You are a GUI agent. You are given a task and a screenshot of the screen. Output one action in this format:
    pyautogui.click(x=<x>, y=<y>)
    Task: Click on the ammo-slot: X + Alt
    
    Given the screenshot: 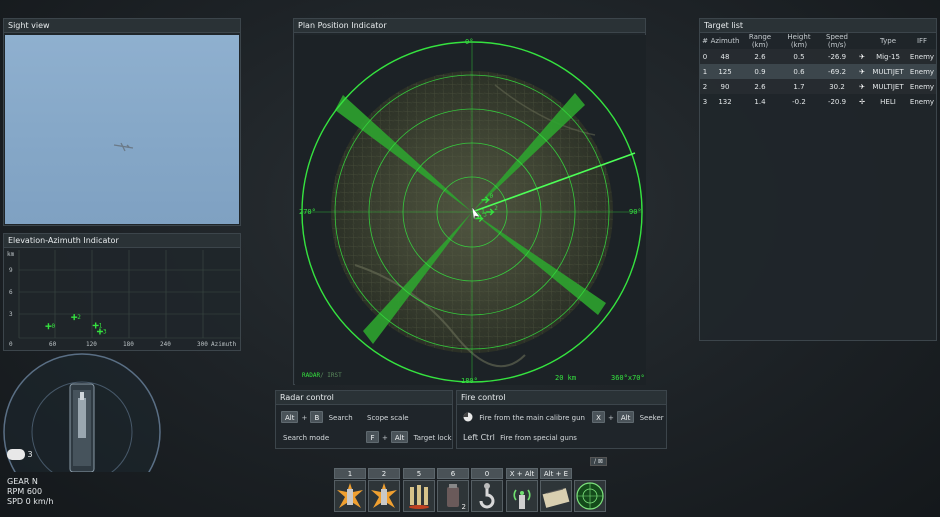 What is the action you would take?
    pyautogui.click(x=522, y=490)
    